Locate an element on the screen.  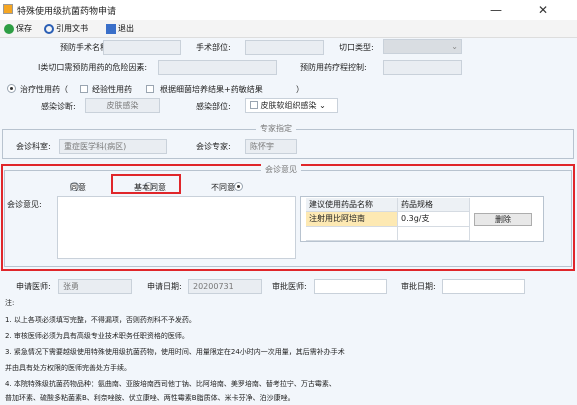
treatment-label: 治疗性用药（ is located at coordinates (44, 89).